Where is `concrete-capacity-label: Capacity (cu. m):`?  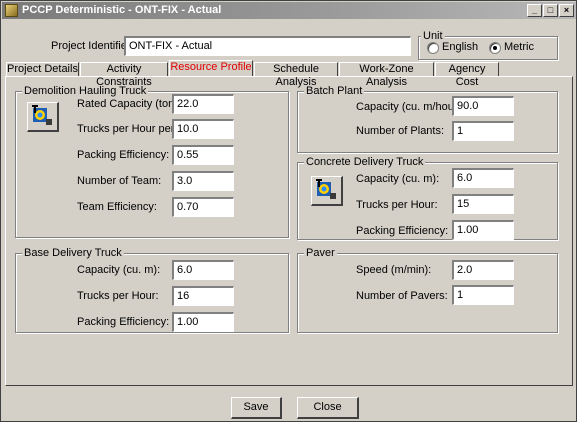 concrete-capacity-label: Capacity (cu. m): is located at coordinates (398, 179).